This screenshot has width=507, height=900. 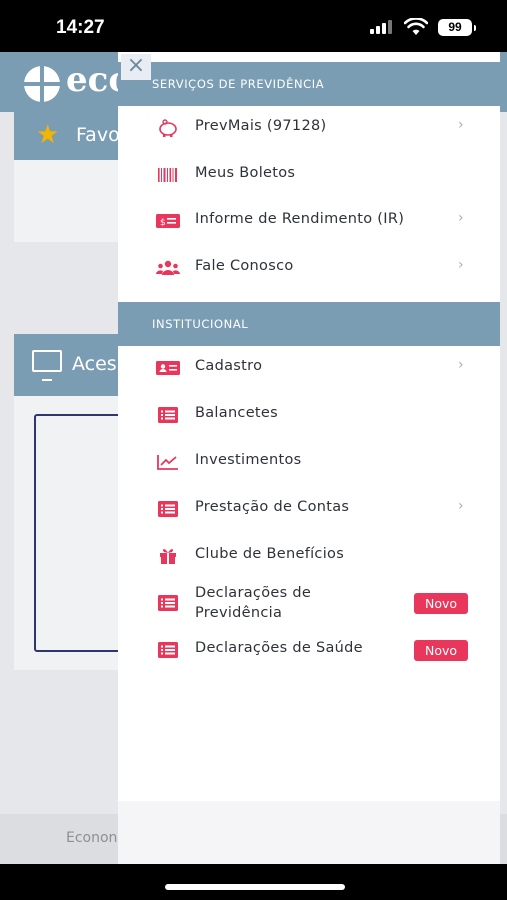 What do you see at coordinates (168, 368) in the screenshot?
I see `id-card-icon` at bounding box center [168, 368].